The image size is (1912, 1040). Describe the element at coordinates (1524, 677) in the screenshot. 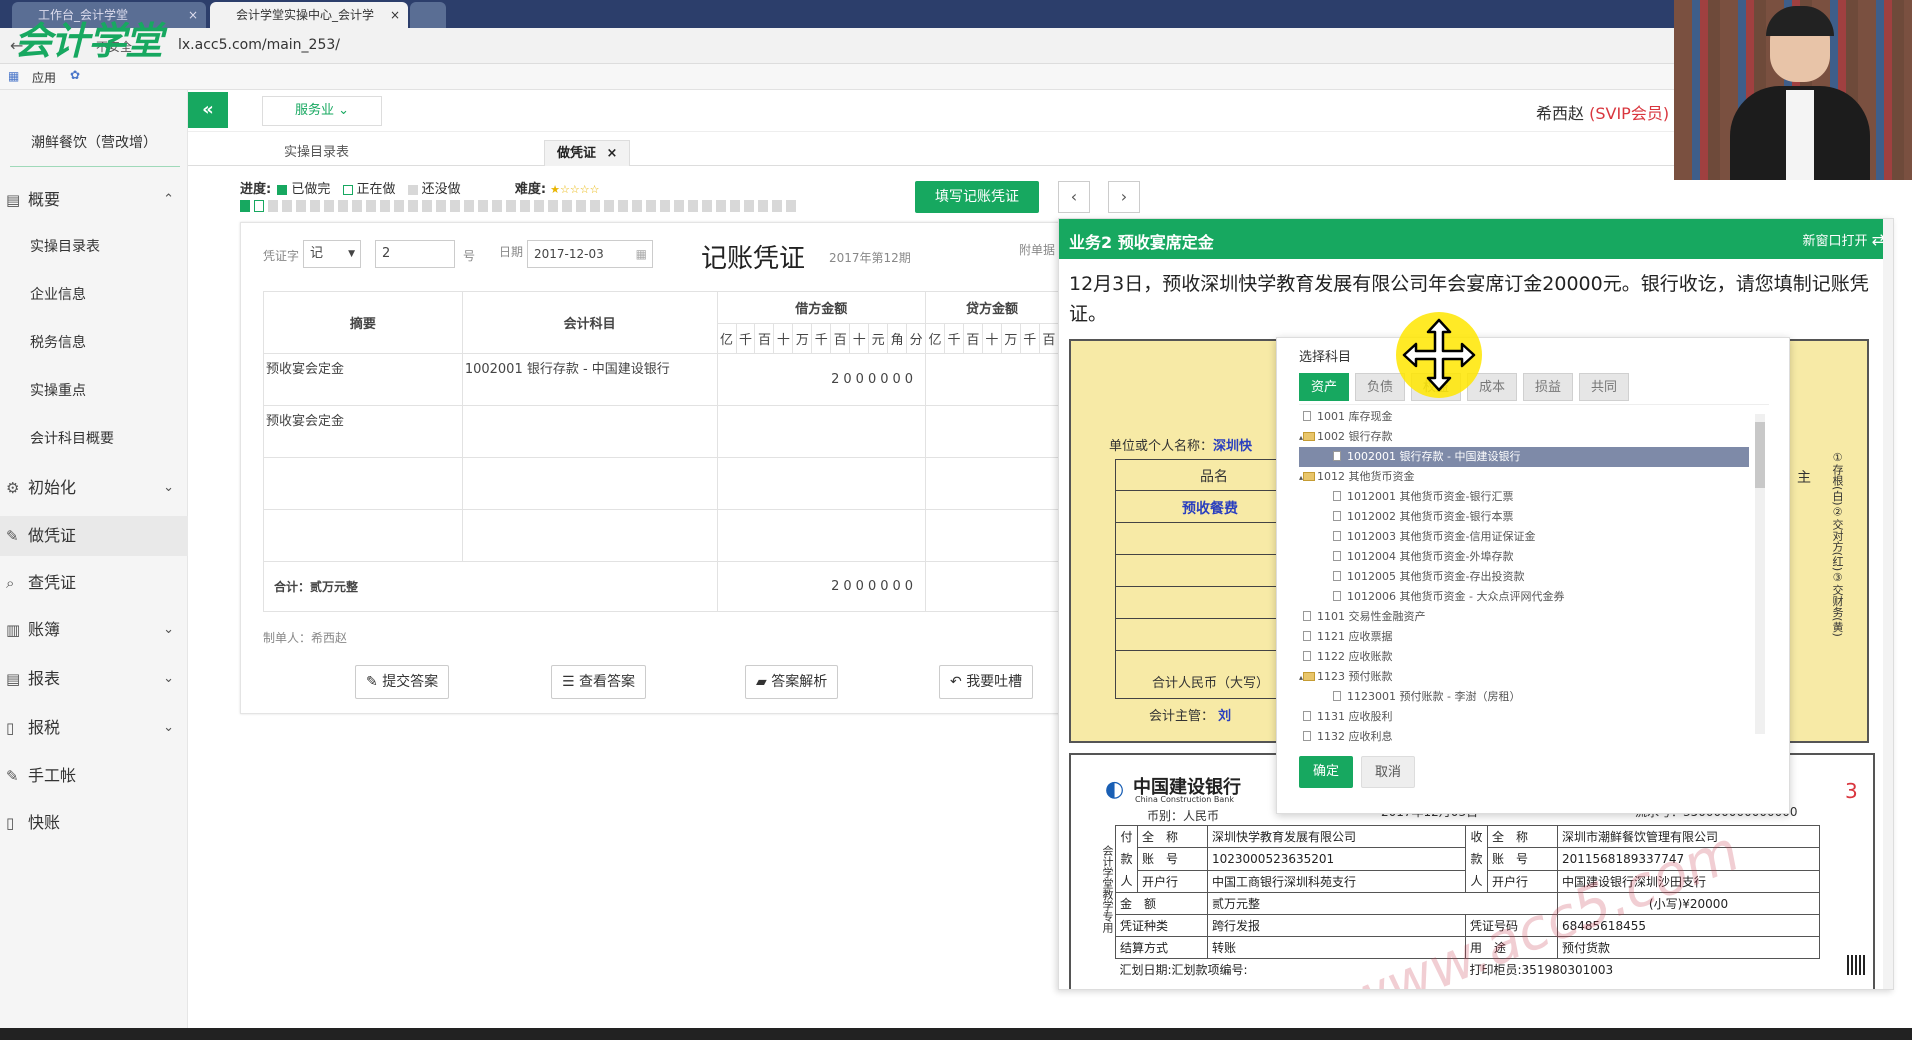

I see `tree-item: ▴ 1123 预付账款` at that location.